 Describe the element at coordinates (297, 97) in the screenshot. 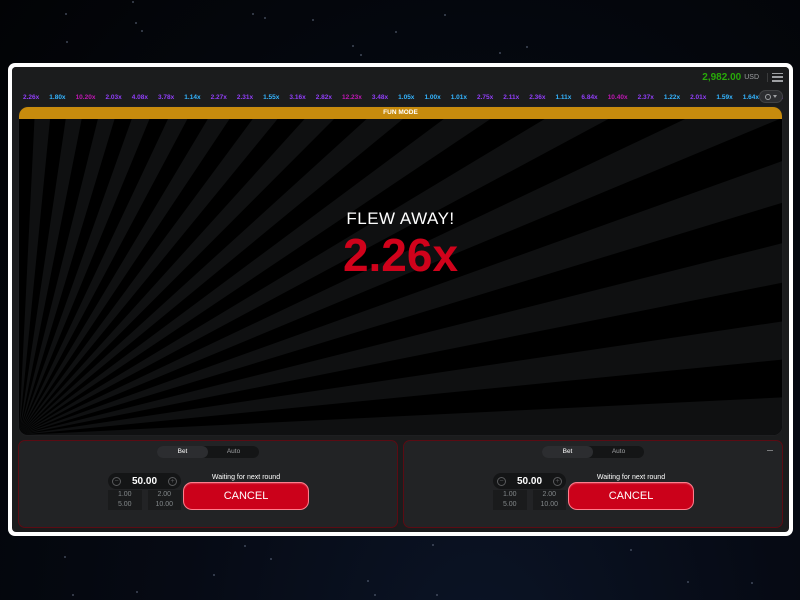

I see `history-multiplier: 3.16x` at that location.